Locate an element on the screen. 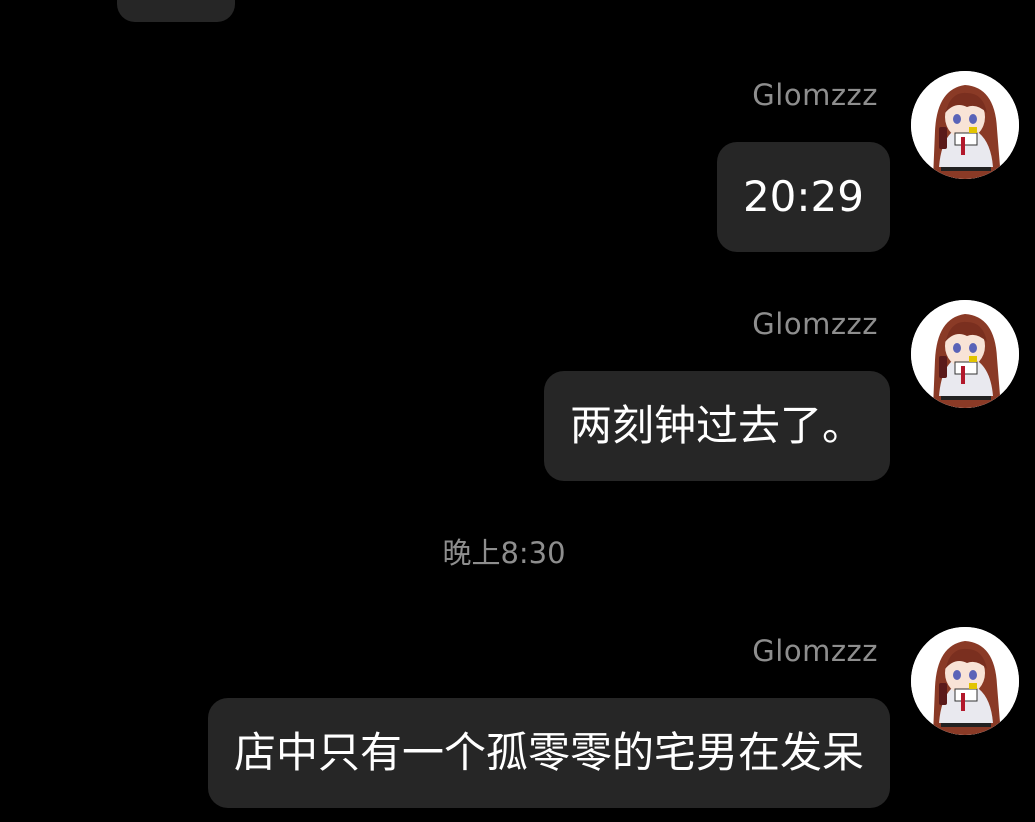 This screenshot has width=1035, height=822. message-text: 两刻钟过去了。 is located at coordinates (716, 425).